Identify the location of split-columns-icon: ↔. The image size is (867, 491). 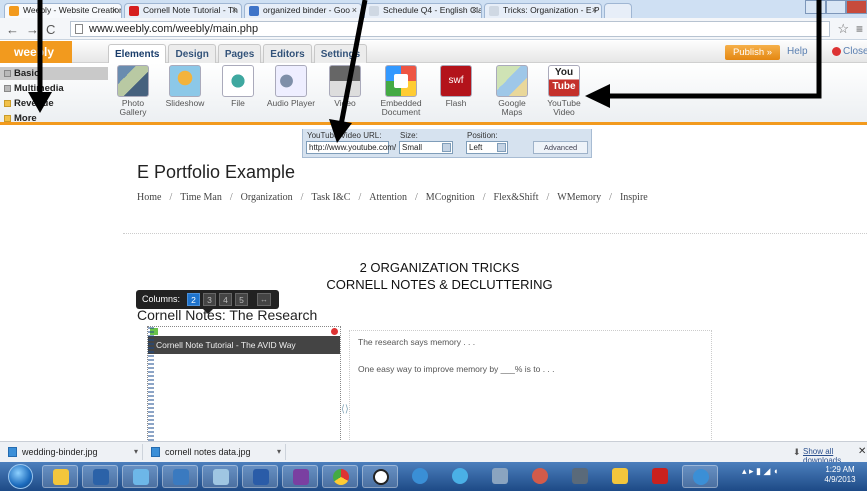
(264, 299).